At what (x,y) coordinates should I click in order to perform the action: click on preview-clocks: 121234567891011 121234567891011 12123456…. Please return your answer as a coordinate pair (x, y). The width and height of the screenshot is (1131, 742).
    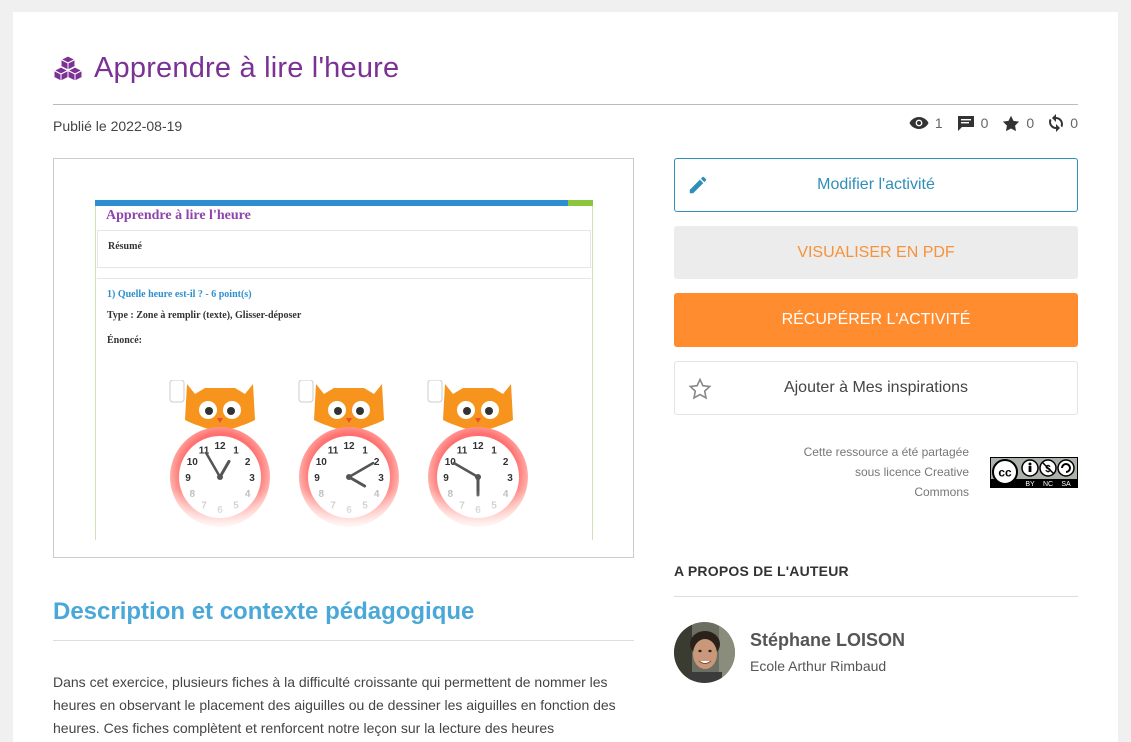
    Looking at the image, I should click on (350, 459).